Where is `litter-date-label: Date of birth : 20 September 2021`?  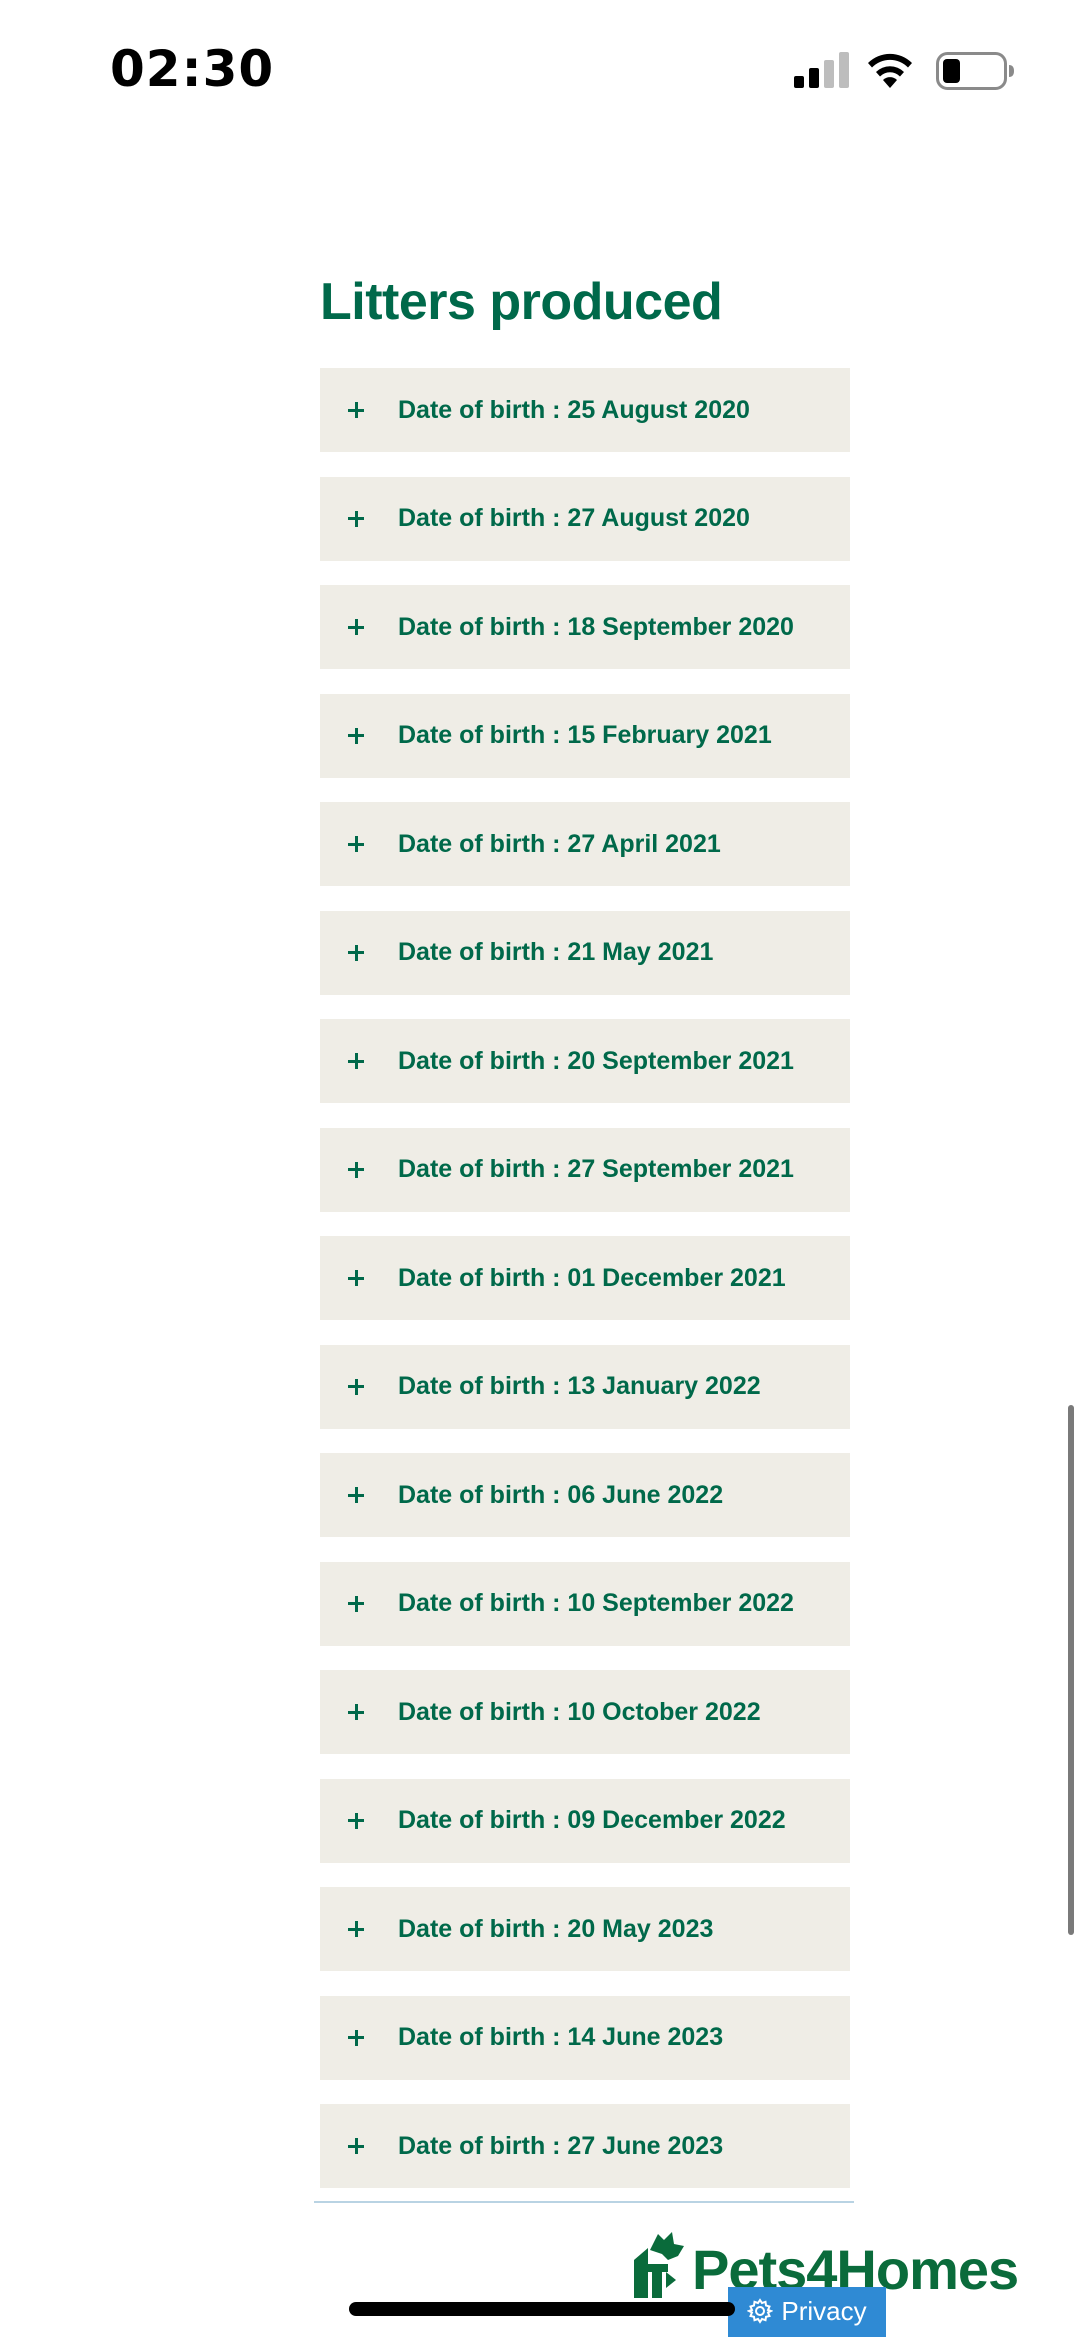 litter-date-label: Date of birth : 20 September 2021 is located at coordinates (596, 1060).